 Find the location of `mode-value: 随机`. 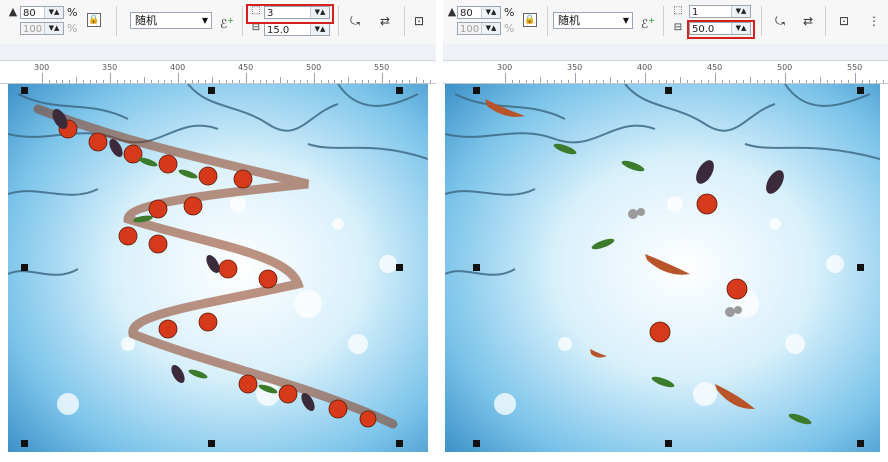

mode-value: 随机 is located at coordinates (569, 20).